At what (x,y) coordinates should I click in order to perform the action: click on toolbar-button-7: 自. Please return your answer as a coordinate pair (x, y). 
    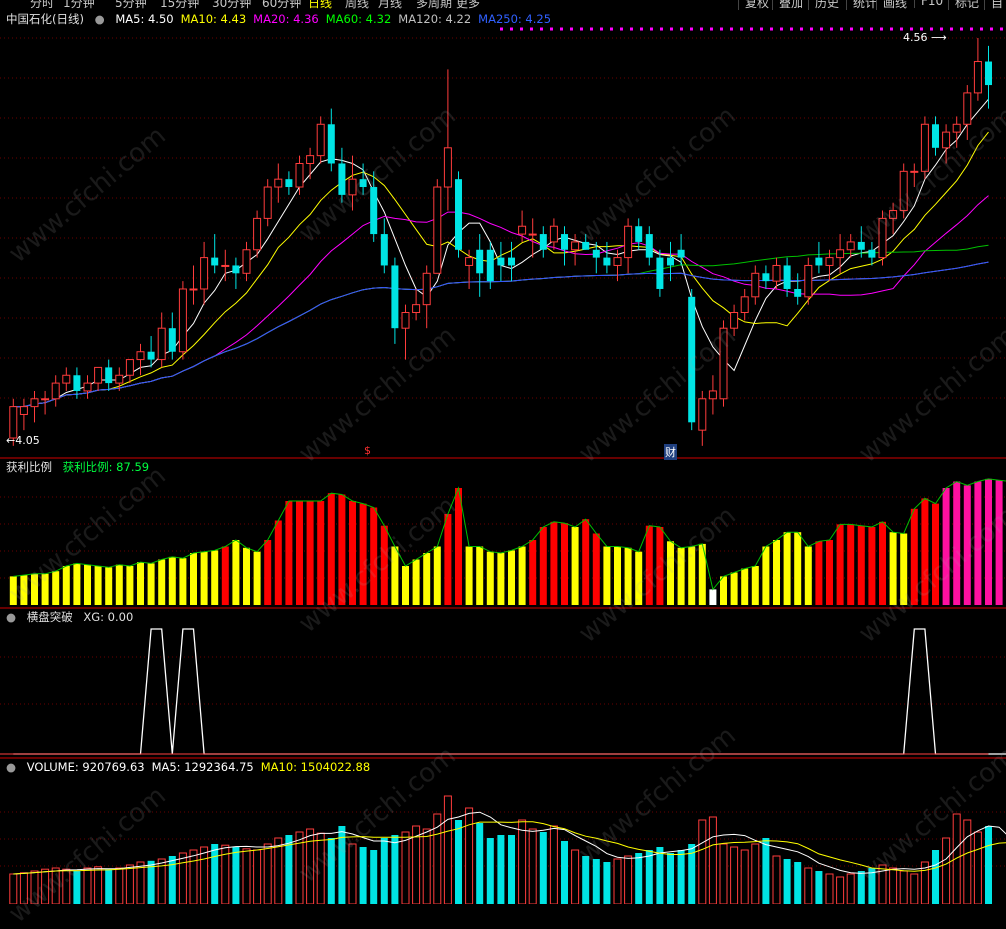
    Looking at the image, I should click on (995, 5).